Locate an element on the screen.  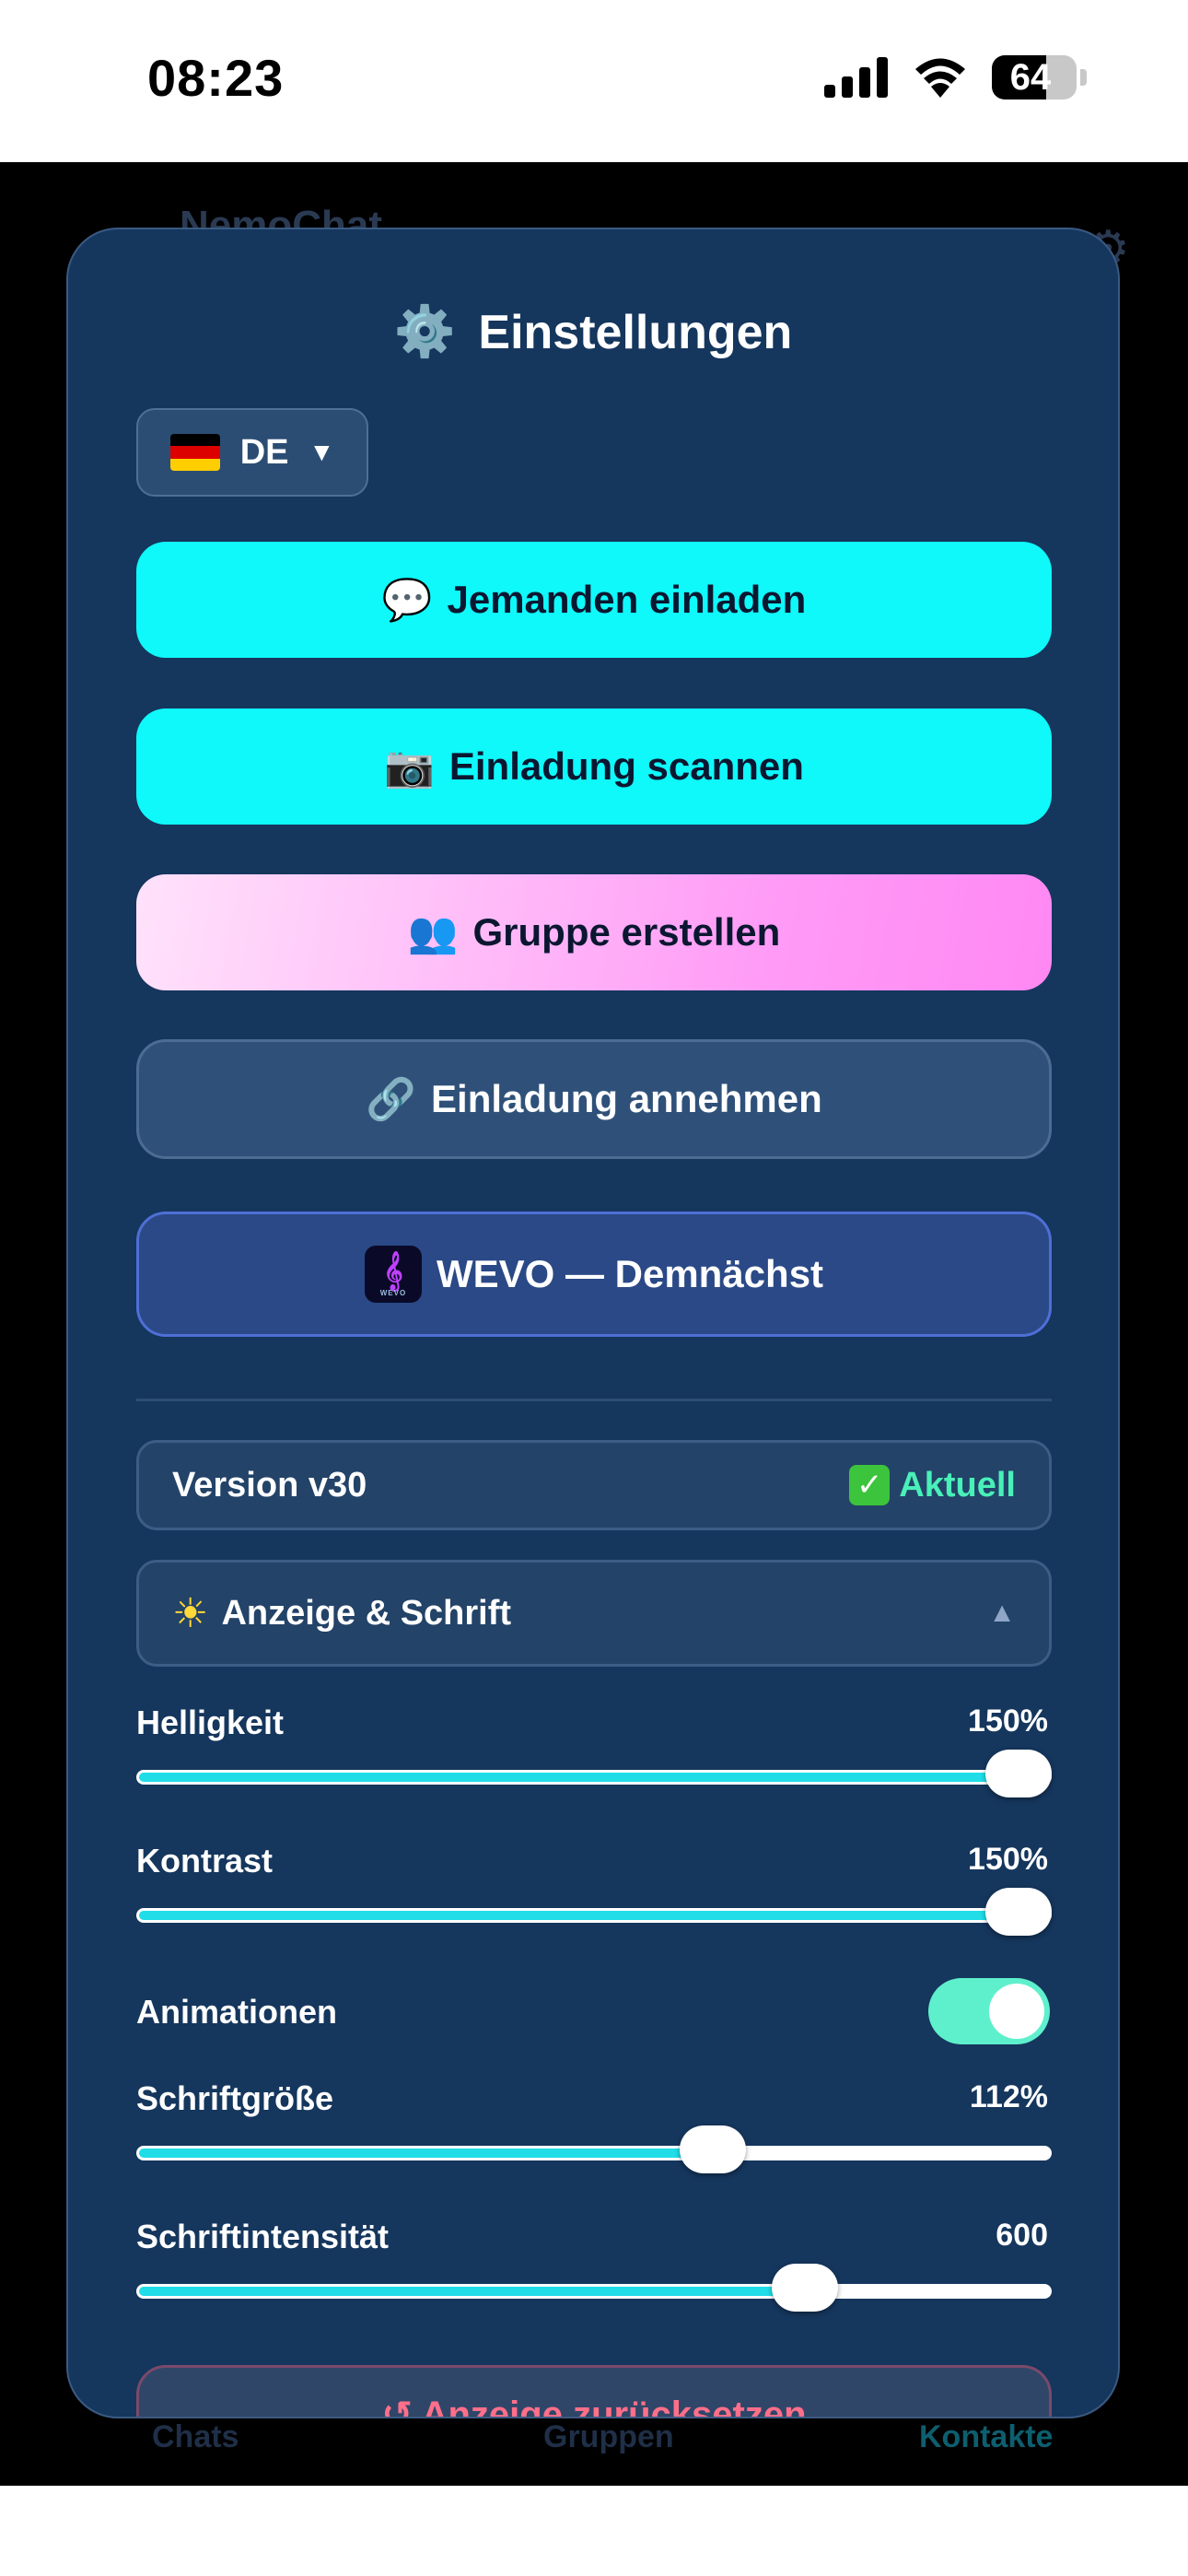
animations-toggle is located at coordinates (989, 2011).